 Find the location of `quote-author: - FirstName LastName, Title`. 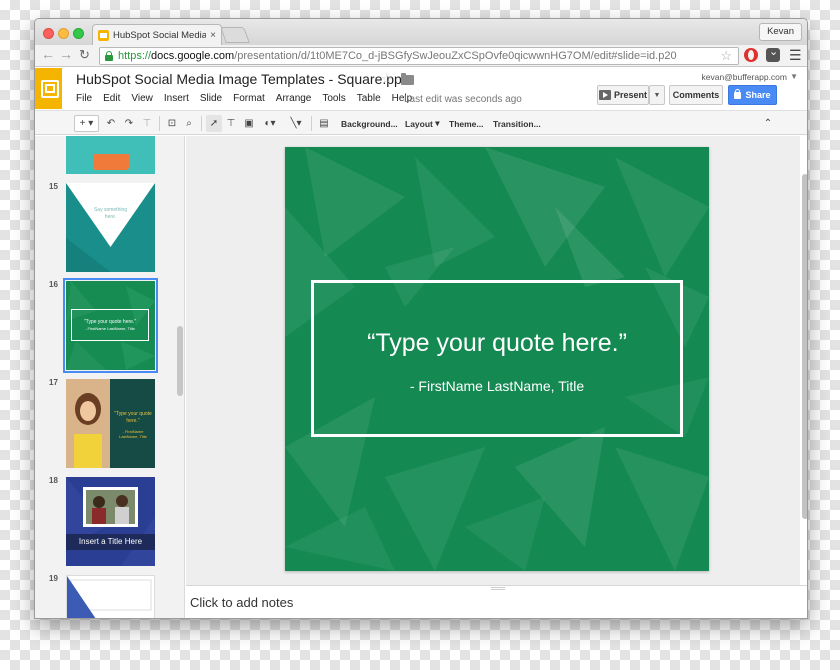

quote-author: - FirstName LastName, Title is located at coordinates (497, 386).